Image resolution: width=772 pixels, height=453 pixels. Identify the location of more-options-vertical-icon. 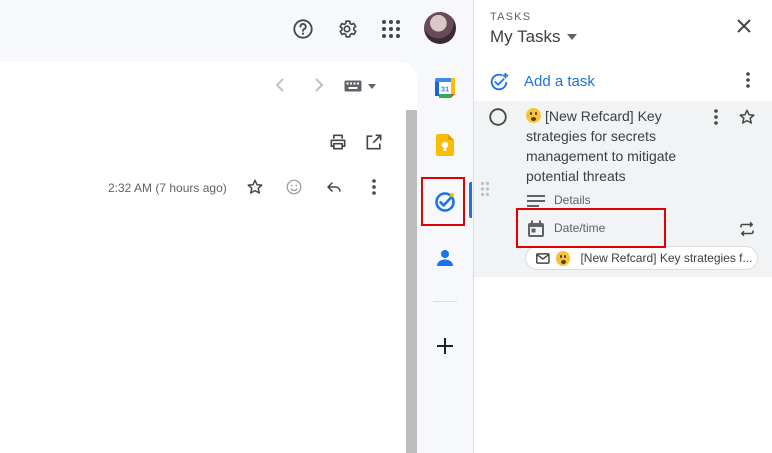
(374, 188).